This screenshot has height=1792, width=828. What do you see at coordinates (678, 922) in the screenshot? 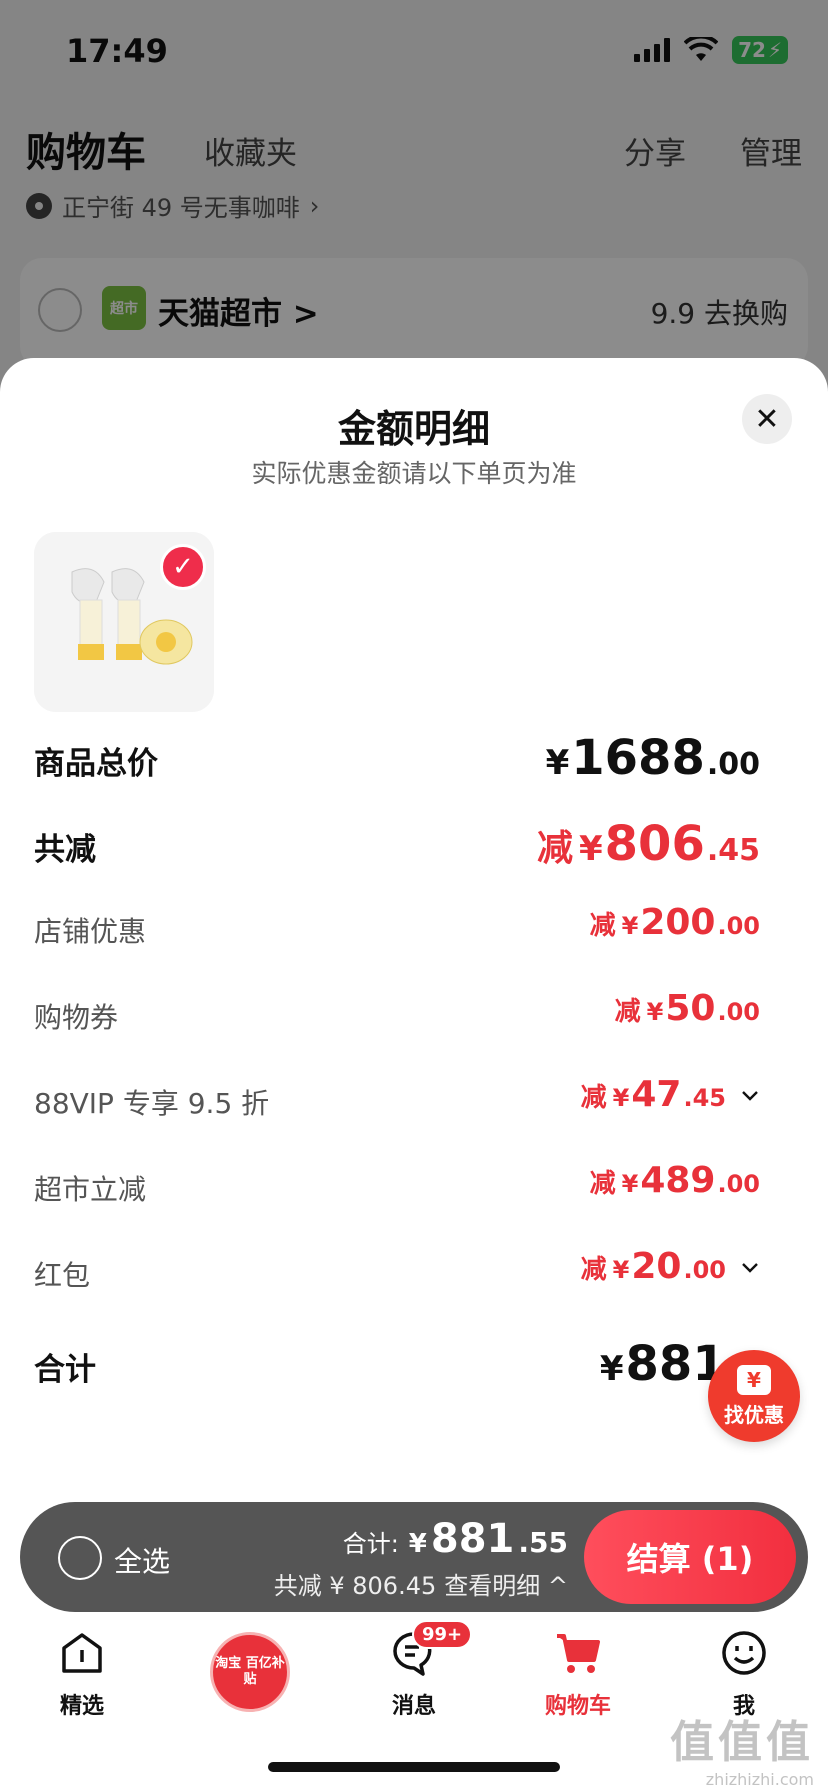
I see `amount-int: 200` at bounding box center [678, 922].